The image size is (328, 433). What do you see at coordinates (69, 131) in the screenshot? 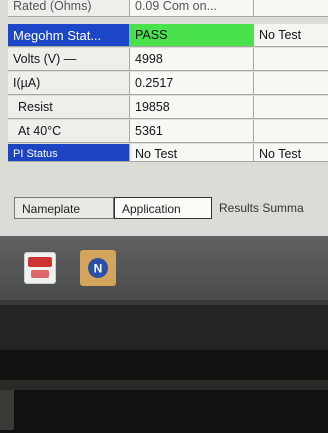
I see `at-40c-label: At 40°C` at bounding box center [69, 131].